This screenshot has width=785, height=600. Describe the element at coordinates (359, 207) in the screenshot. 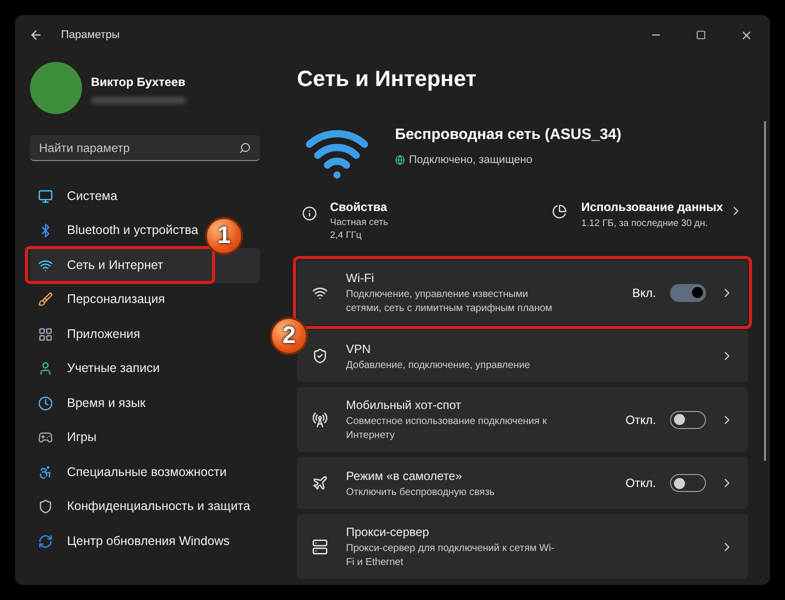

I see `properties-link: Свойства` at that location.